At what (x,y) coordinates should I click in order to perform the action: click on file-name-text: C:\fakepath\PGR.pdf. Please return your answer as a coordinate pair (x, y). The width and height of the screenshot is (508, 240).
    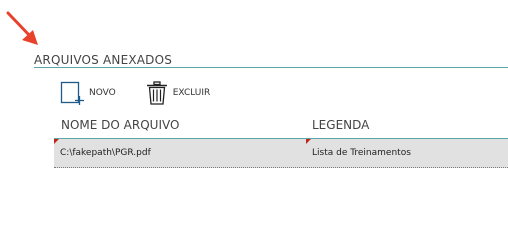
    Looking at the image, I should click on (105, 153).